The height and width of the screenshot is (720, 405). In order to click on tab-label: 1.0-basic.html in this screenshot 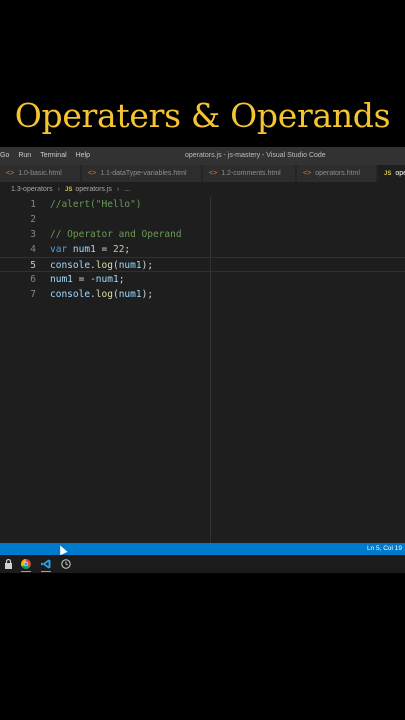, I will do `click(40, 173)`.